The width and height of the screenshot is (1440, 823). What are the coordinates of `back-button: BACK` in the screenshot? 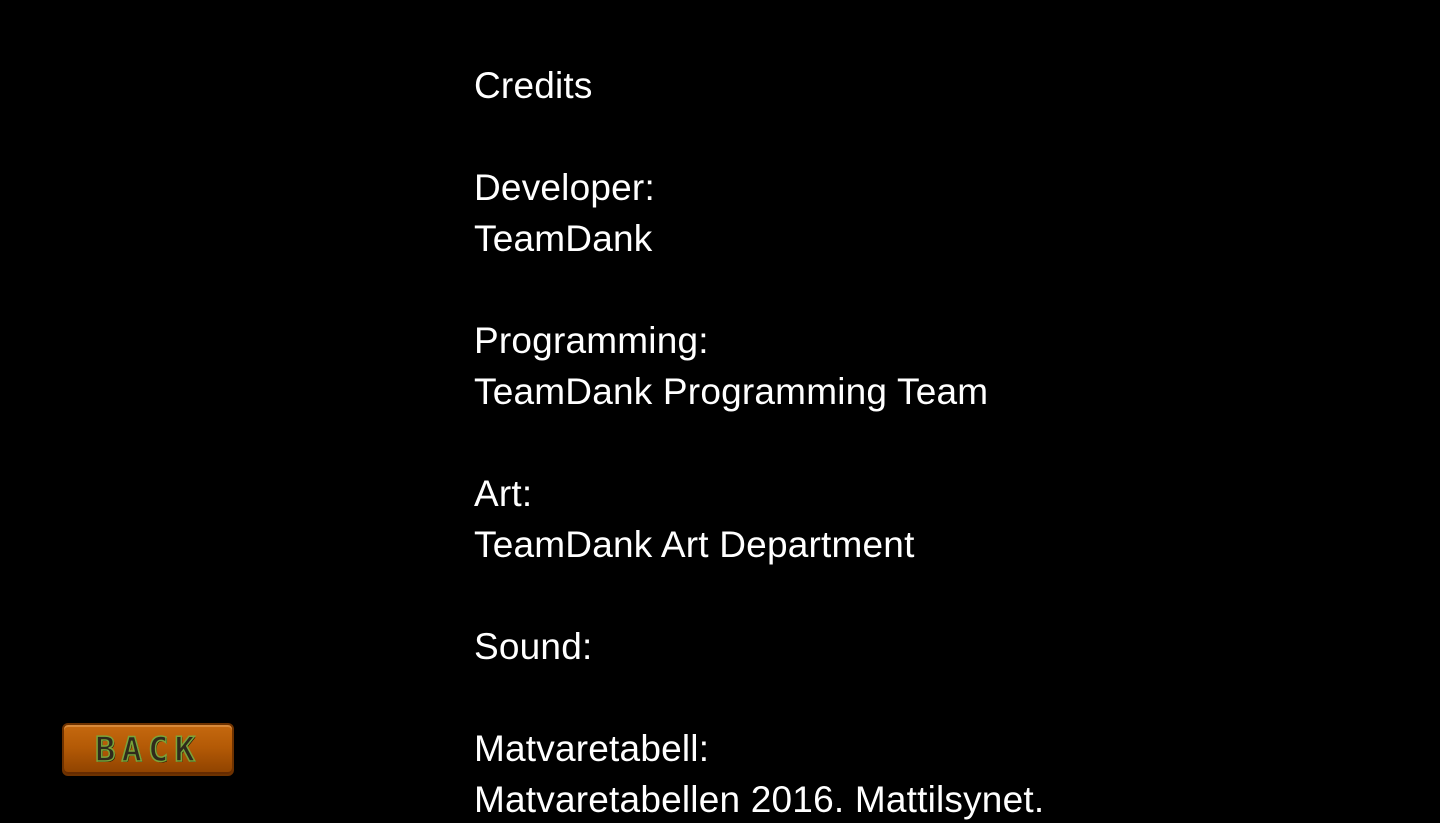 It's located at (148, 749).